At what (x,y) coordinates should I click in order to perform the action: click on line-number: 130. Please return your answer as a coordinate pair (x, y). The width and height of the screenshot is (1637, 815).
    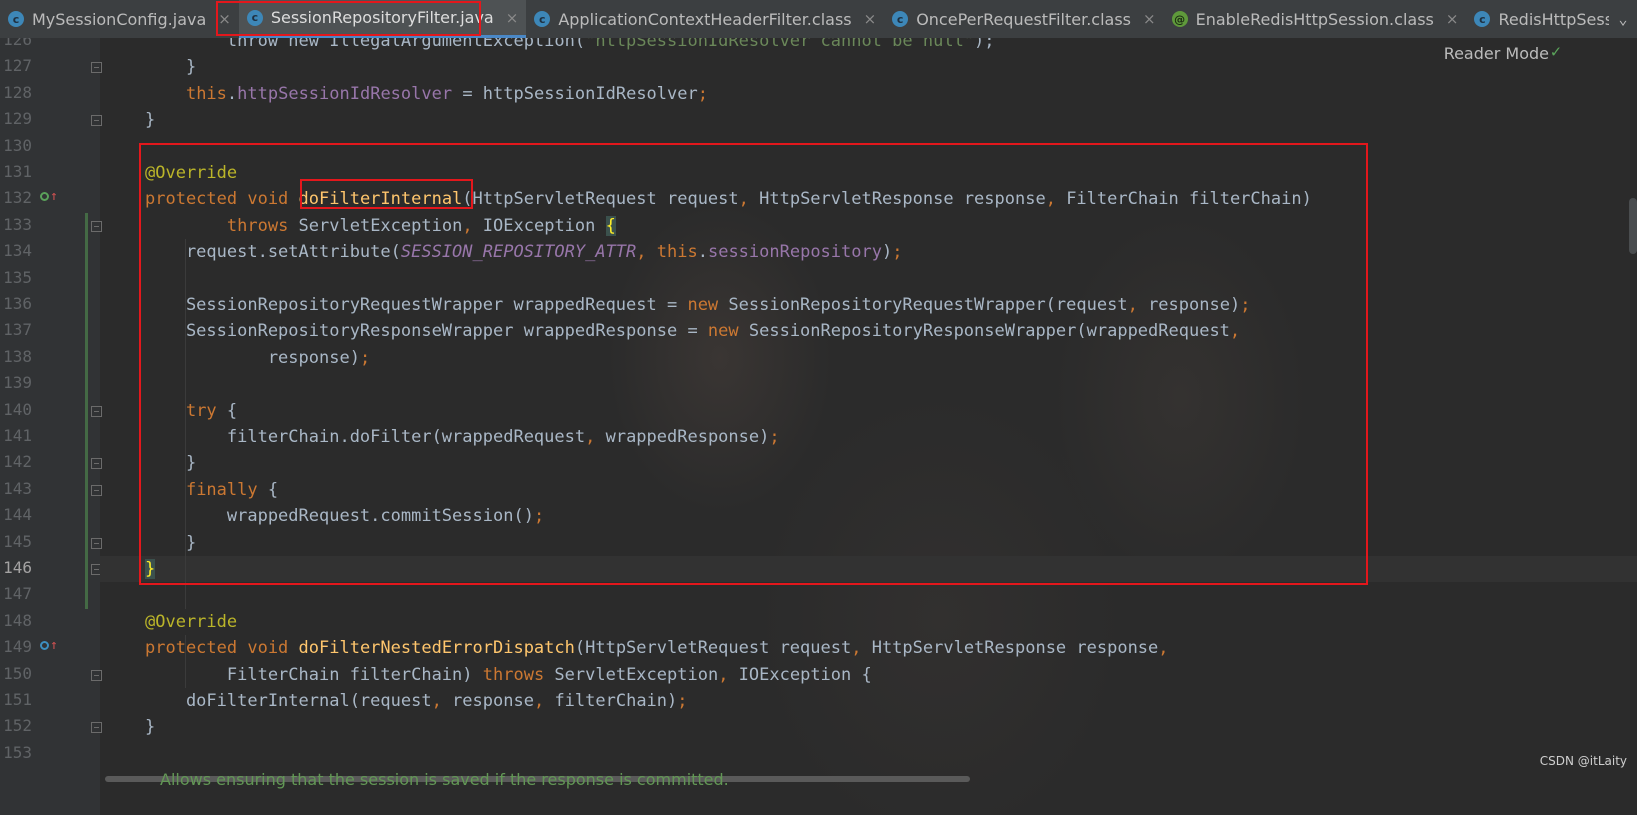
    Looking at the image, I should click on (17, 145).